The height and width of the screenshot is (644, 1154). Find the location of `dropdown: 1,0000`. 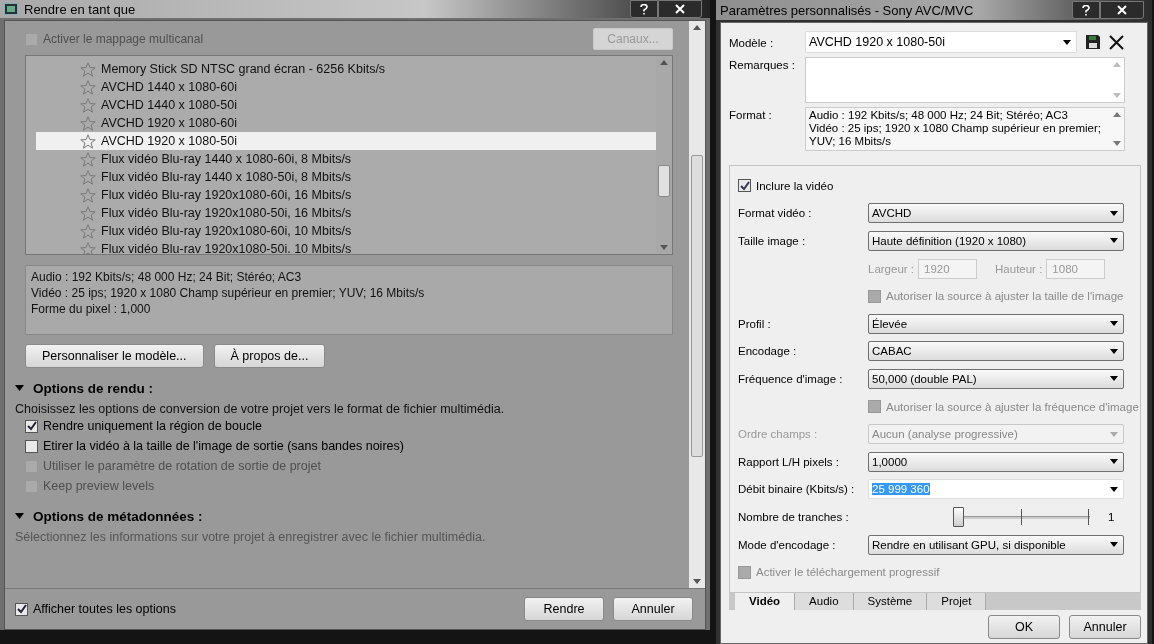

dropdown: 1,0000 is located at coordinates (996, 461).